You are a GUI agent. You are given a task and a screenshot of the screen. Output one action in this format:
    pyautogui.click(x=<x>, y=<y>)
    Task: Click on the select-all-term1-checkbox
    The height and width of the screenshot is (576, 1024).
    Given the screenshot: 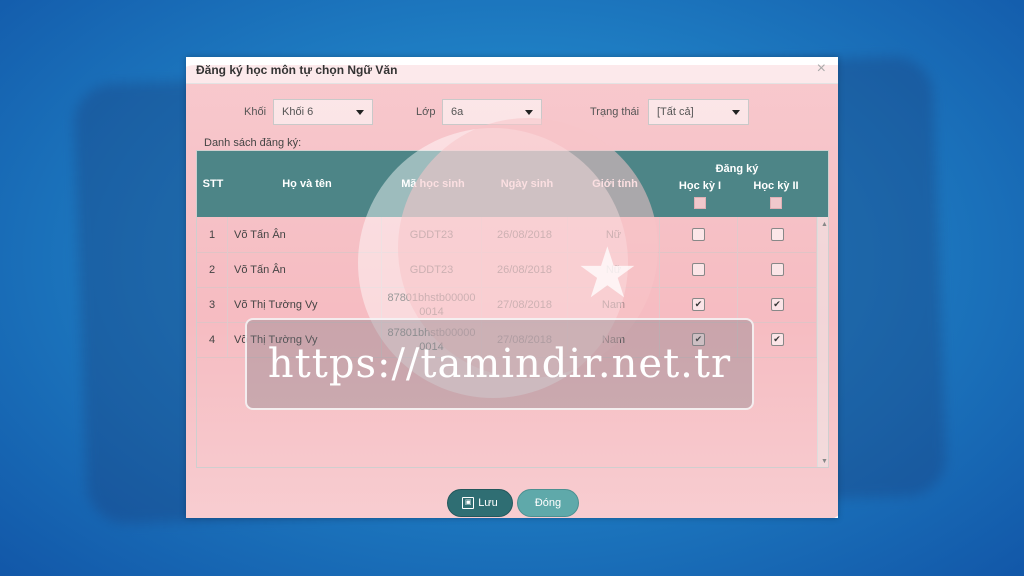 What is the action you would take?
    pyautogui.click(x=700, y=203)
    